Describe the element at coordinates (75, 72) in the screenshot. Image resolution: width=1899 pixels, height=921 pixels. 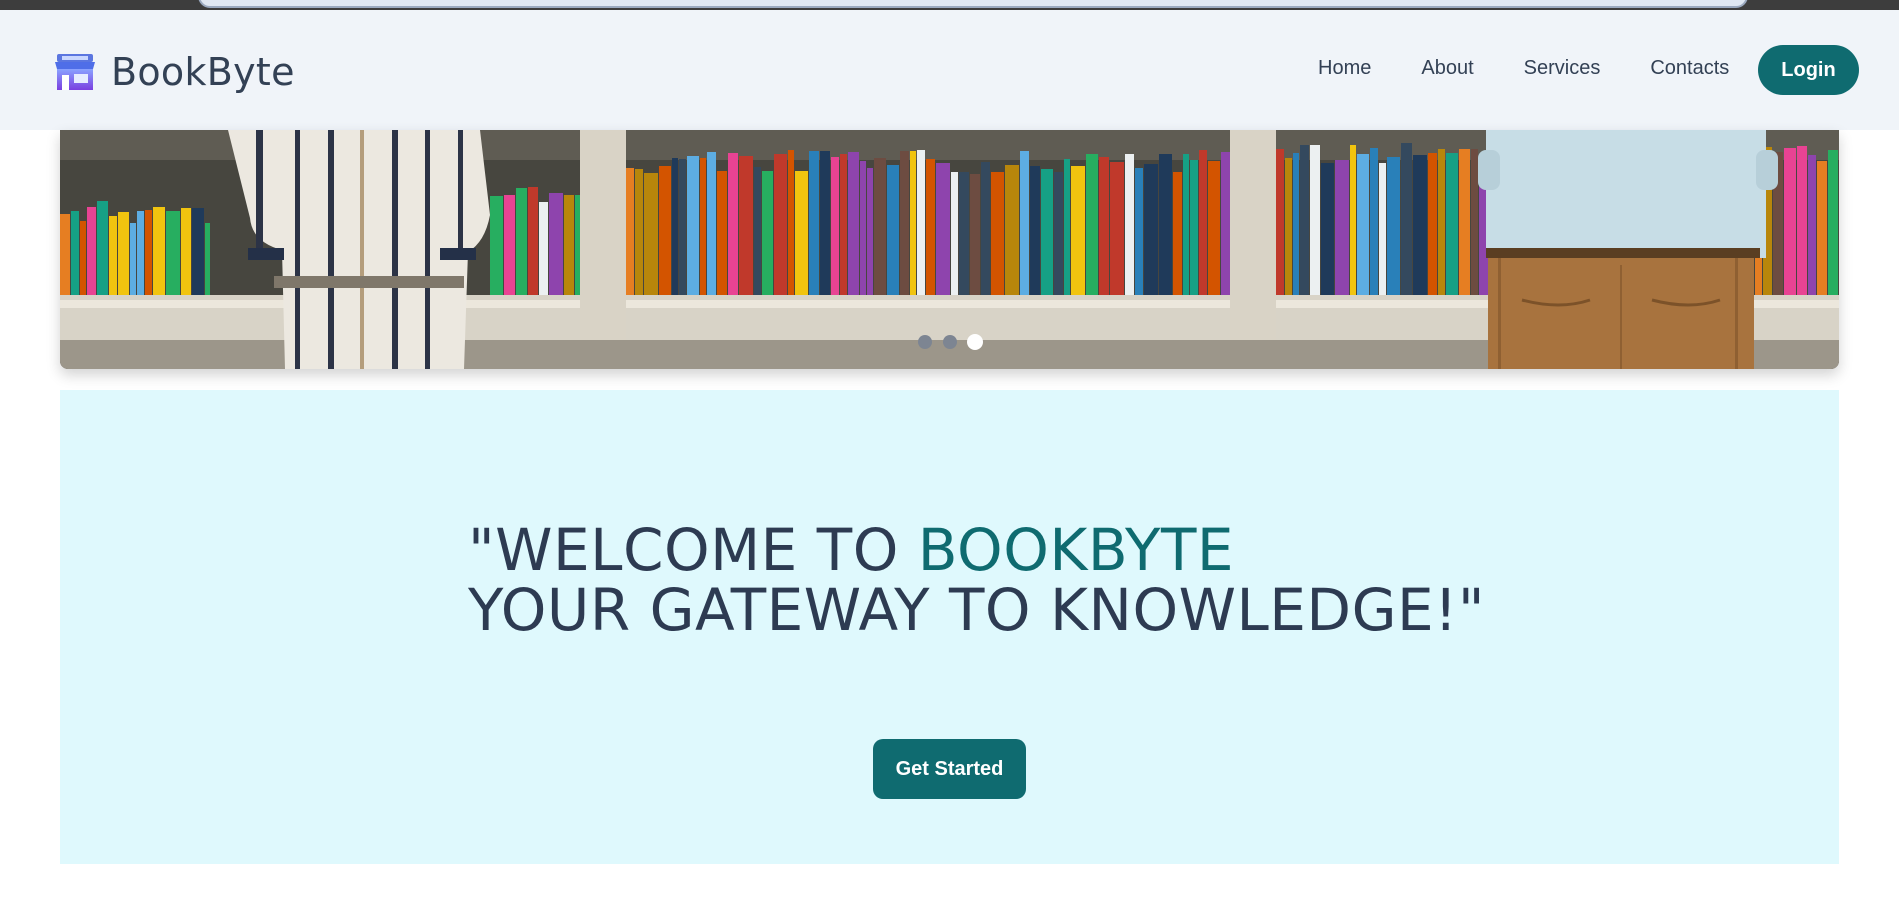
I see `storefront-icon` at that location.